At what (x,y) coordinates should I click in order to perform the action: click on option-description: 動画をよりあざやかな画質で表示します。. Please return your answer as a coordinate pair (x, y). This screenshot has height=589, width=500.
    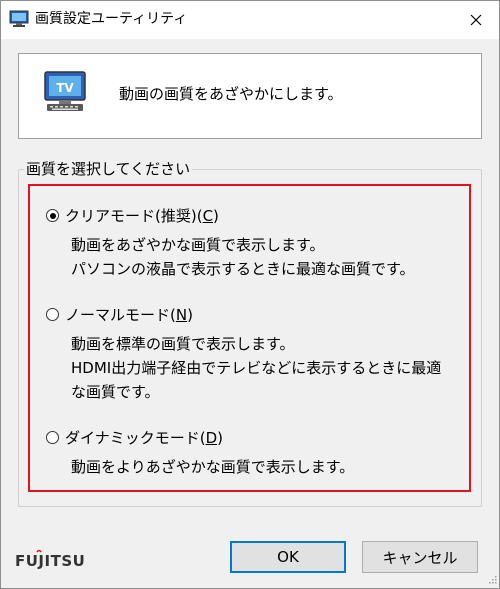
    Looking at the image, I should click on (213, 467).